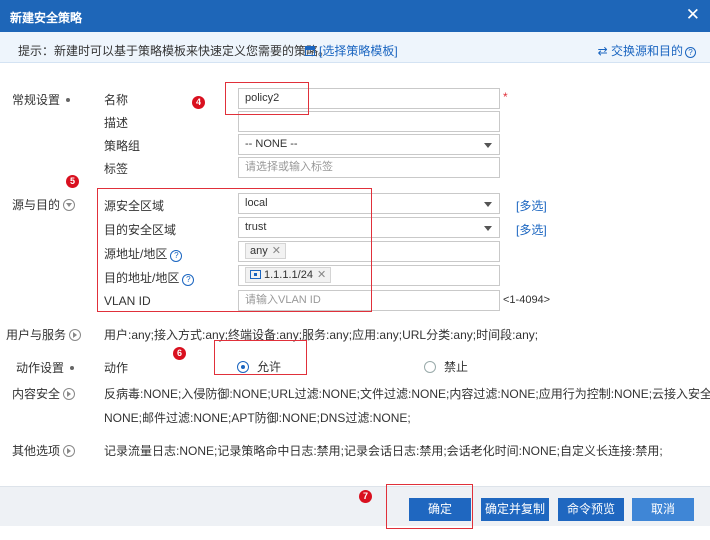 This screenshot has width=710, height=540. What do you see at coordinates (260, 357) in the screenshot?
I see `annotation-box-action` at bounding box center [260, 357].